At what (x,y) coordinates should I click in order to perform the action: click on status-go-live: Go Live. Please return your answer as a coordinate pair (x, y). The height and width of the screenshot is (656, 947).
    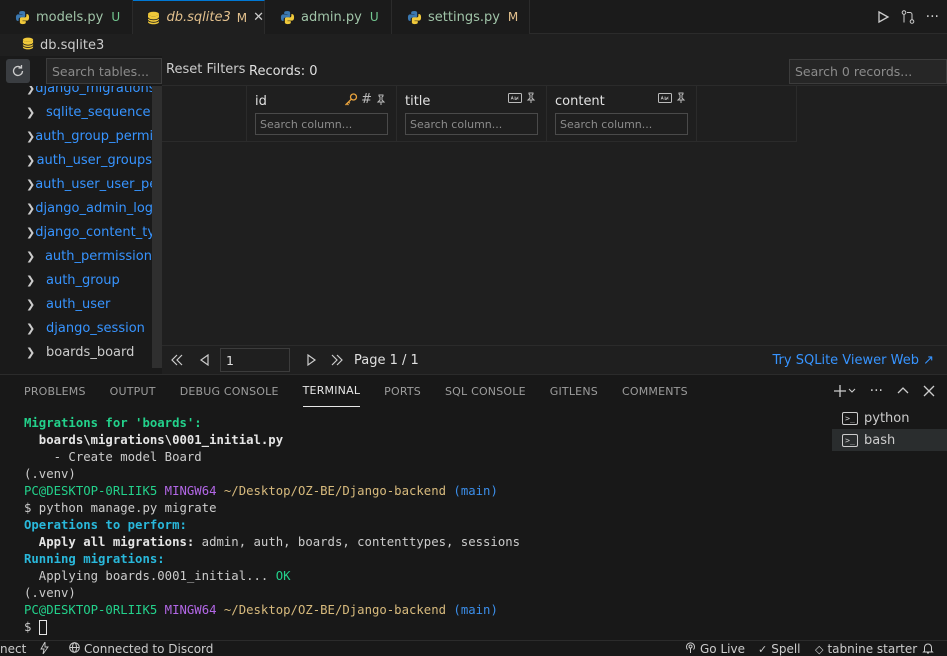
    Looking at the image, I should click on (715, 649).